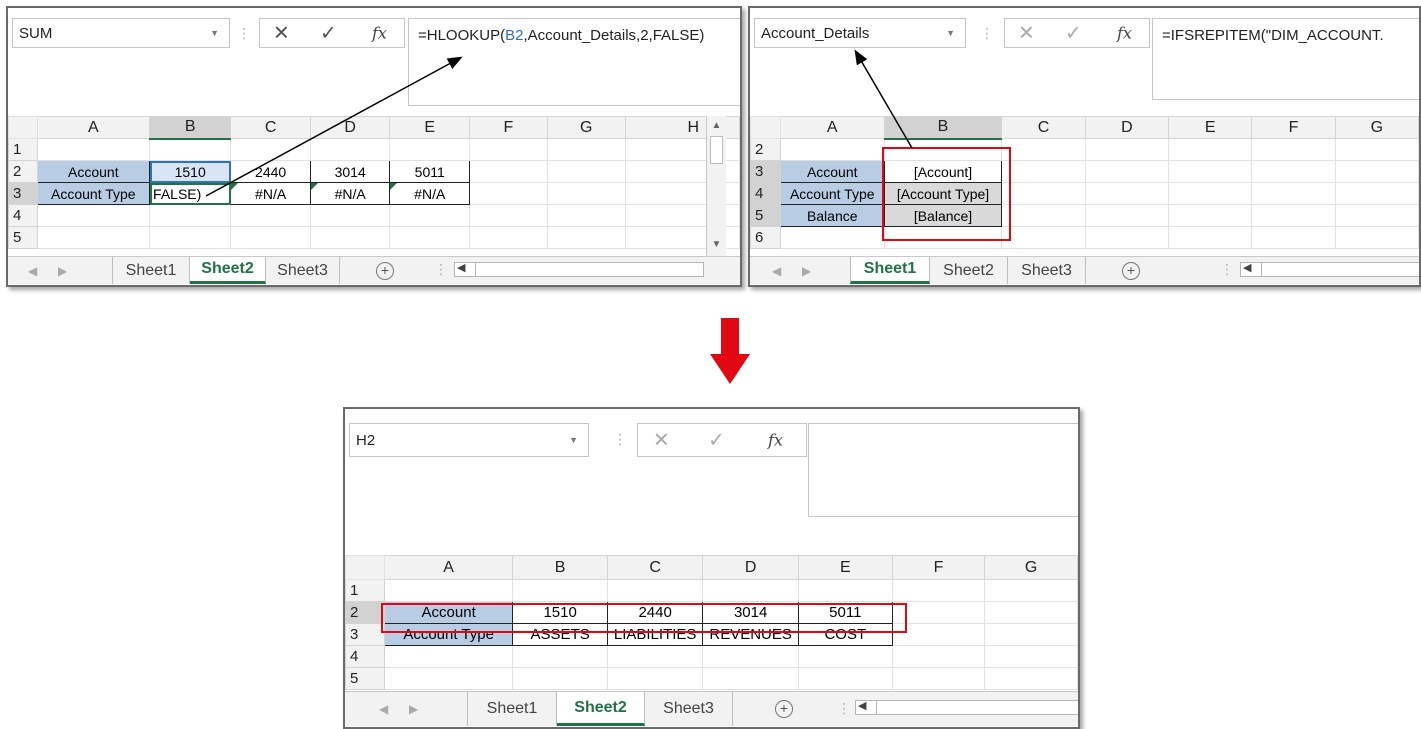 The height and width of the screenshot is (729, 1421). Describe the element at coordinates (559, 123) in the screenshot. I see `annotation-arrows` at that location.